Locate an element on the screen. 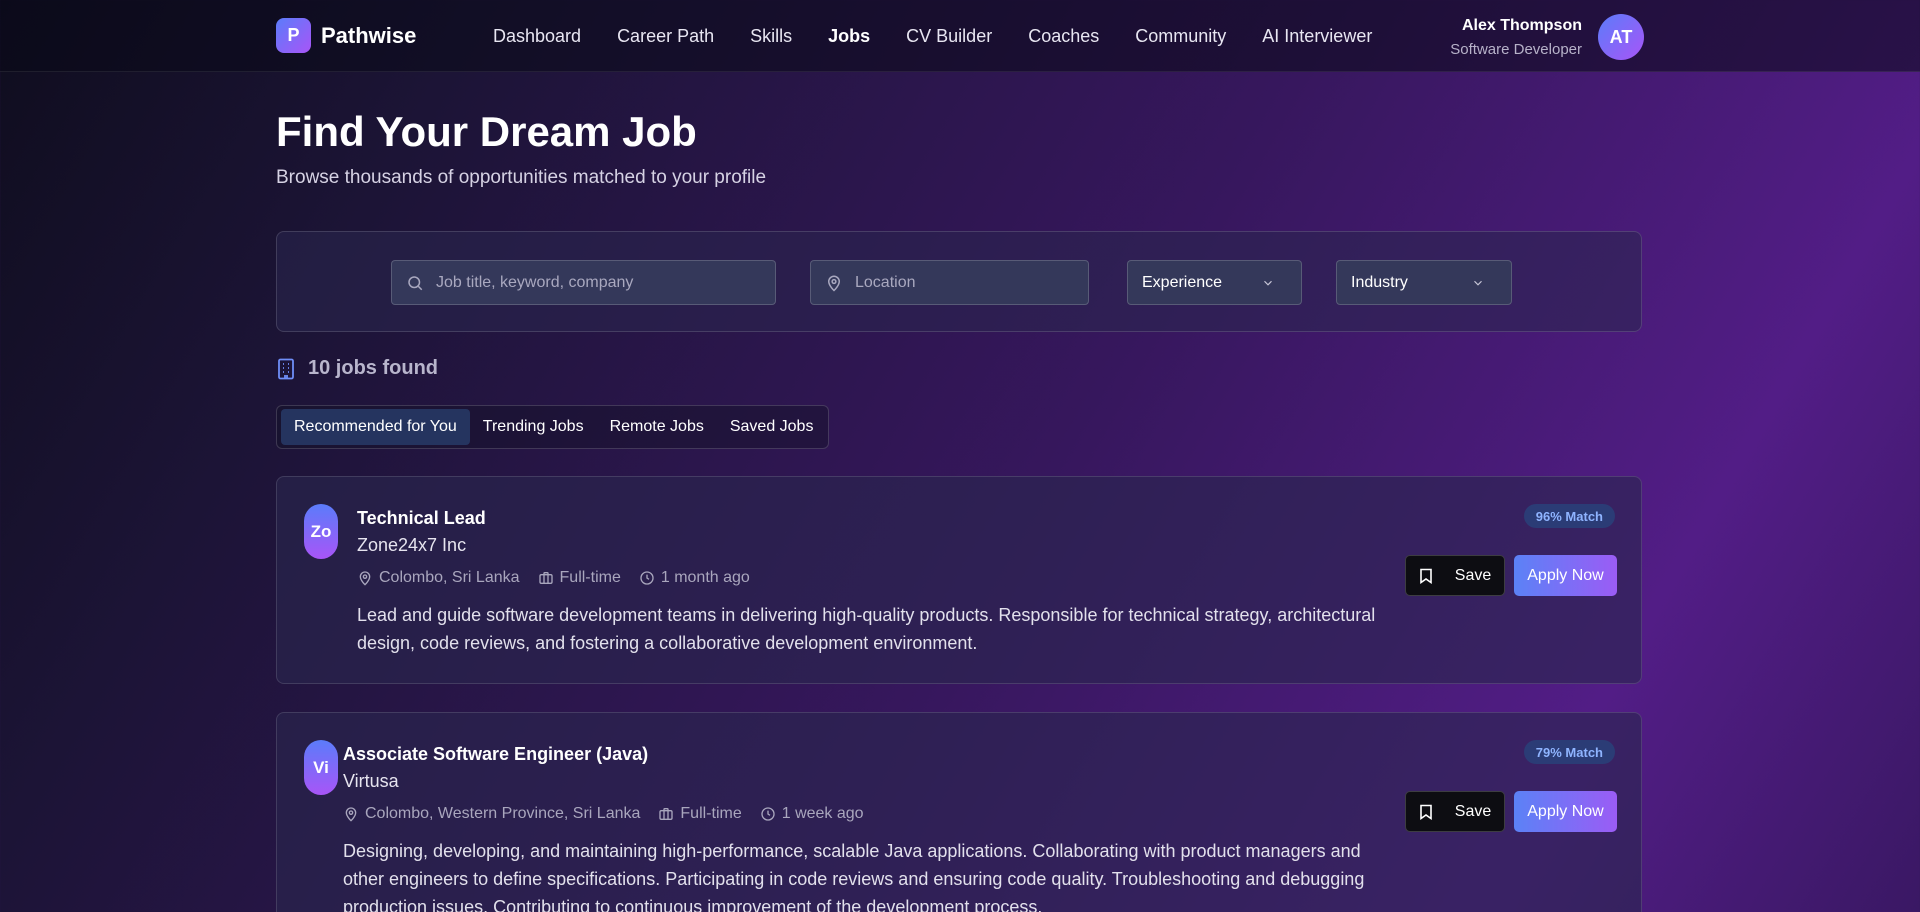 The height and width of the screenshot is (912, 1920). job-company: Virtusa is located at coordinates (371, 781).